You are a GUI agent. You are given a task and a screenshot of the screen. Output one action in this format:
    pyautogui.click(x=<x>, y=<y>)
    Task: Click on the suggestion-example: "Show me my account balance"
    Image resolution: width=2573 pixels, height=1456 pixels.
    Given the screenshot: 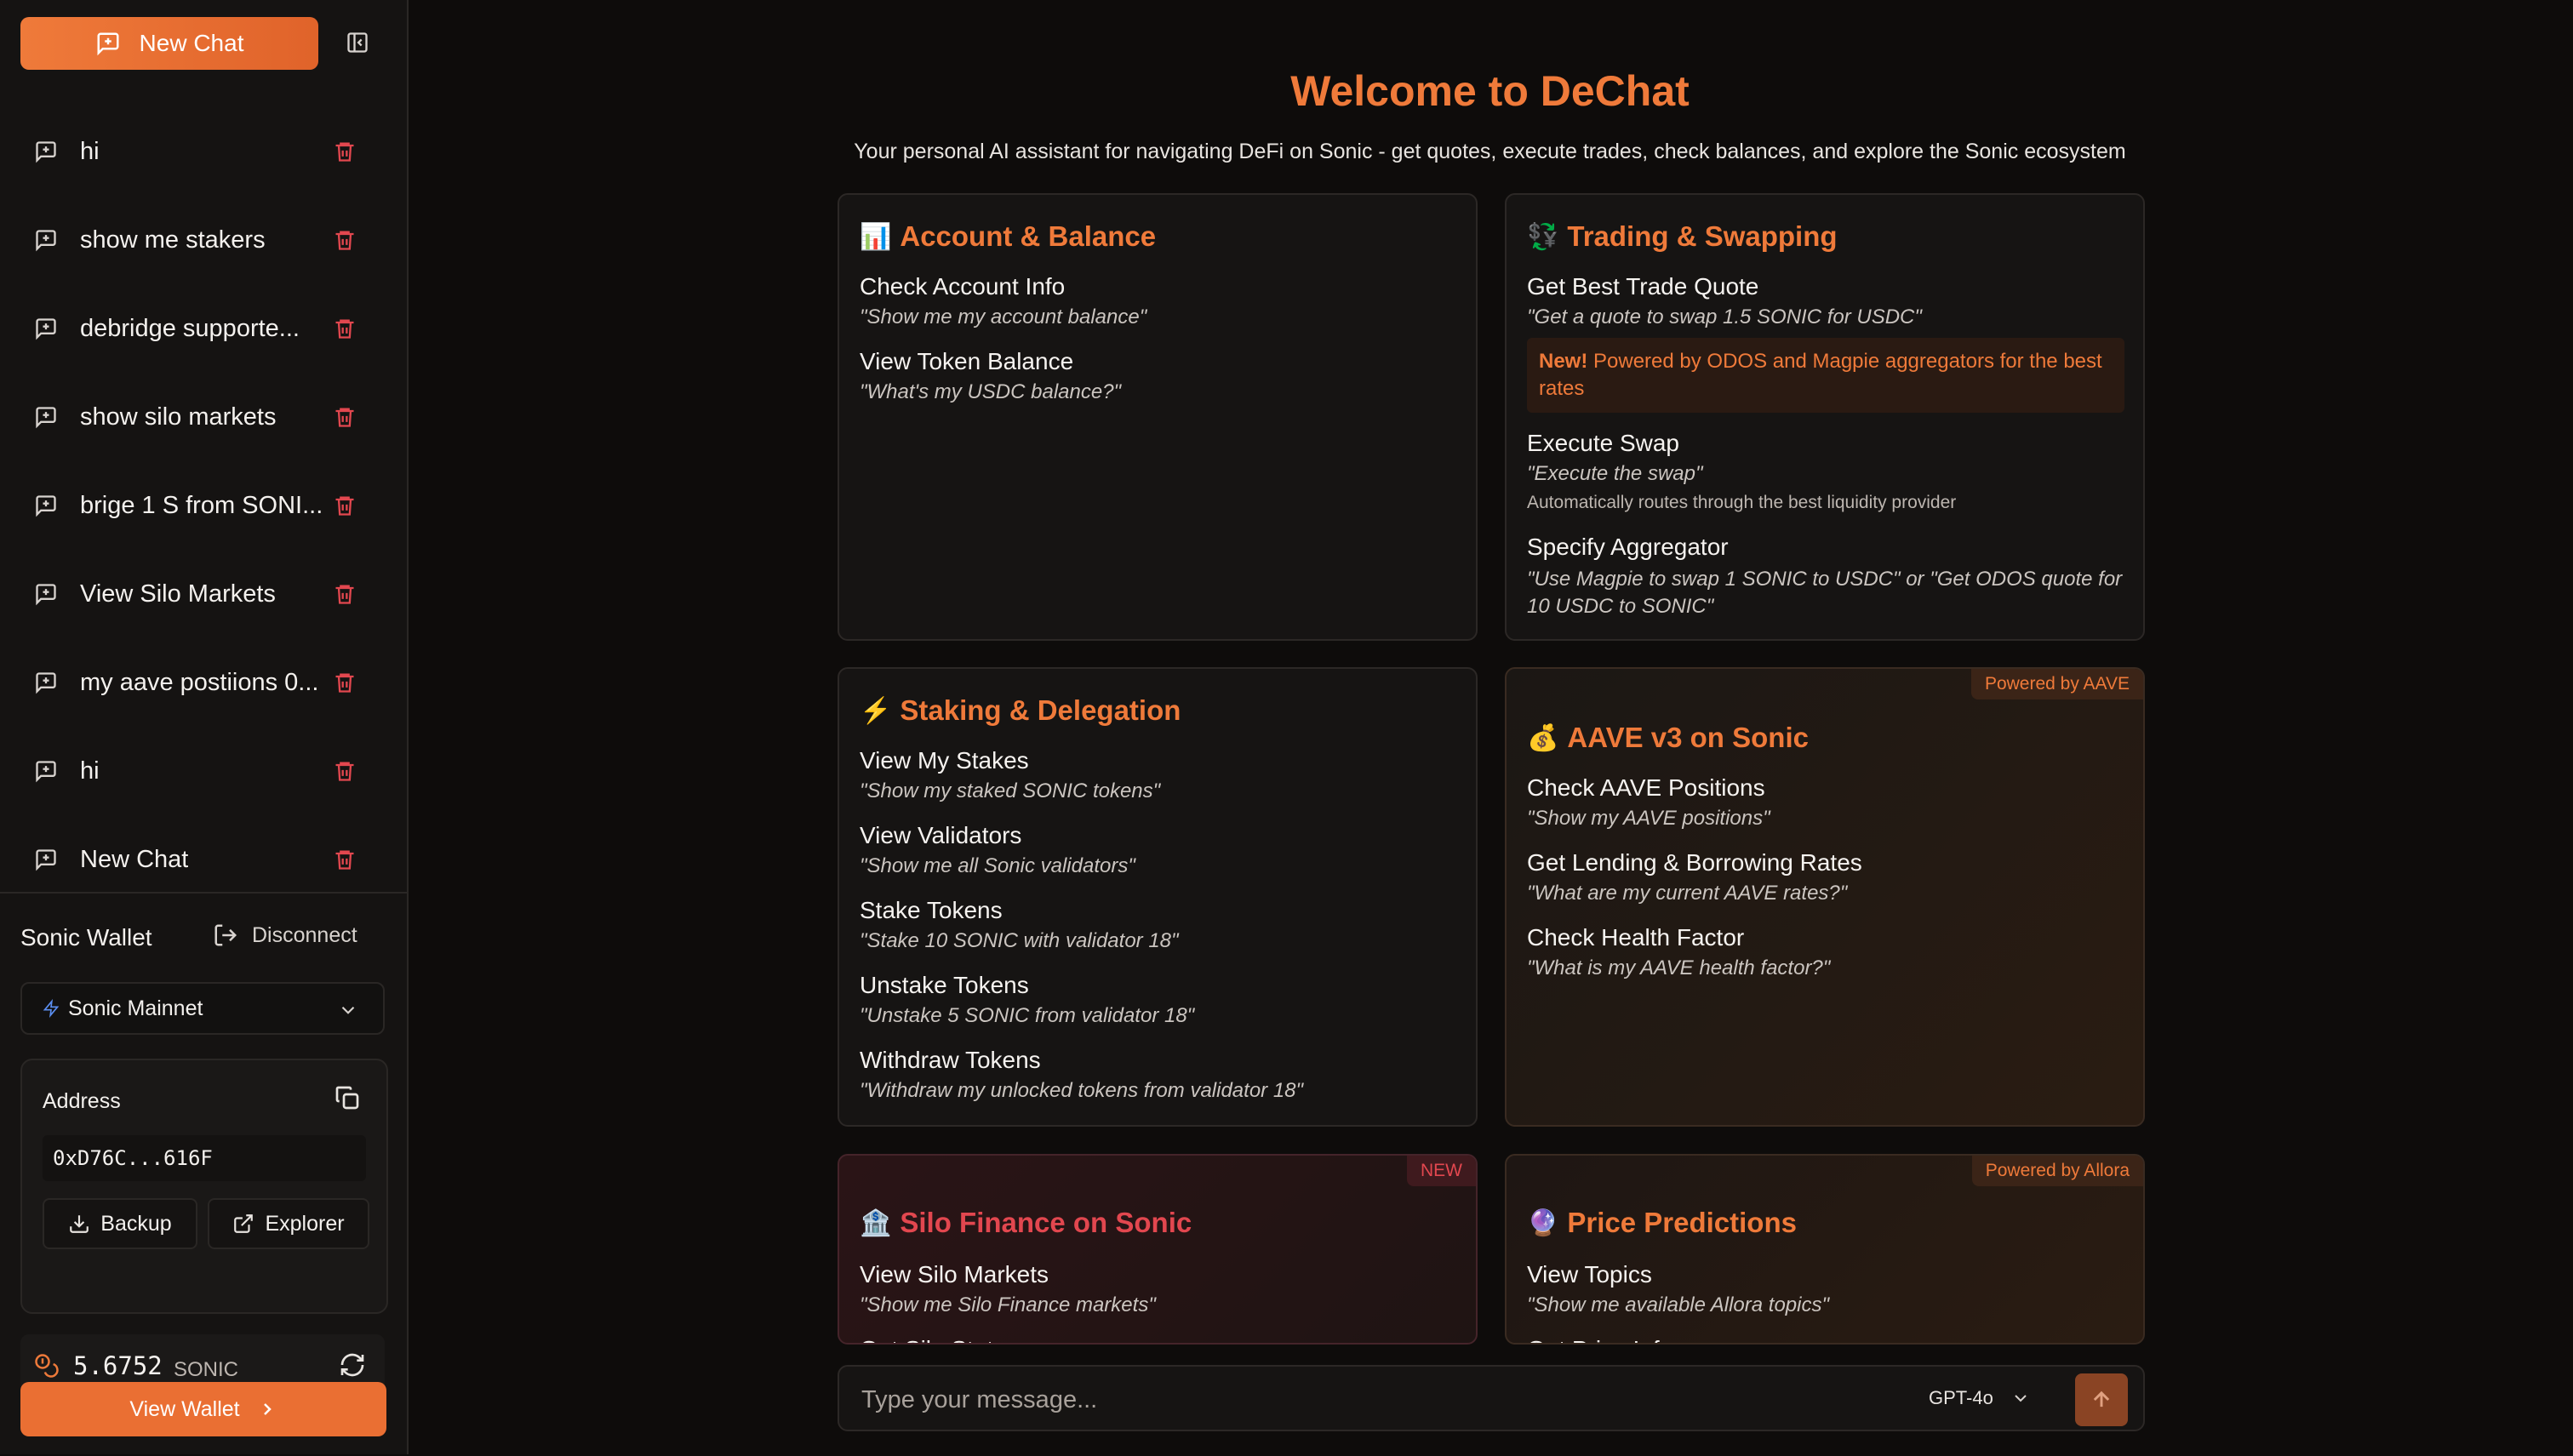 What is the action you would take?
    pyautogui.click(x=1003, y=317)
    